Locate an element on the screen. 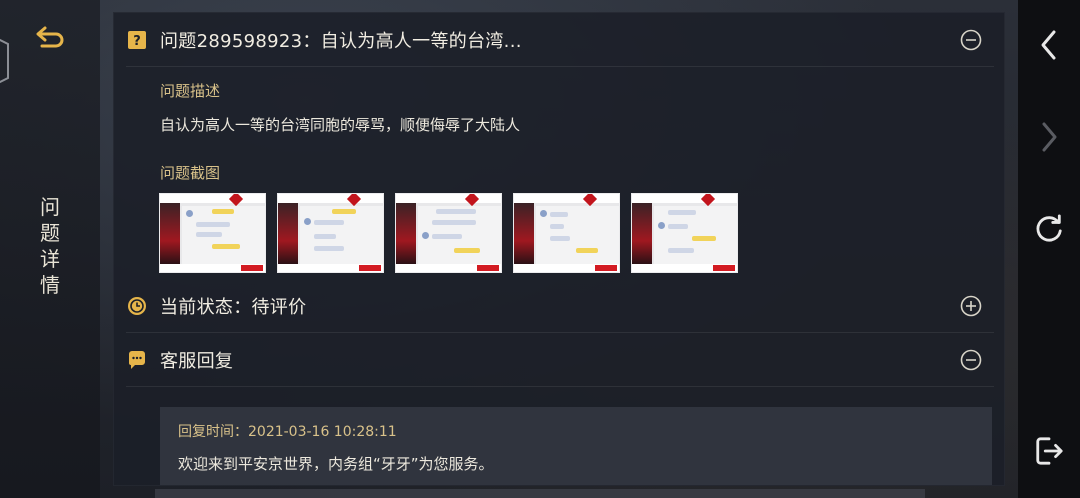 This screenshot has height=498, width=1080. reply-time: 回复时间：2021-03-16 10:28:11 is located at coordinates (287, 432).